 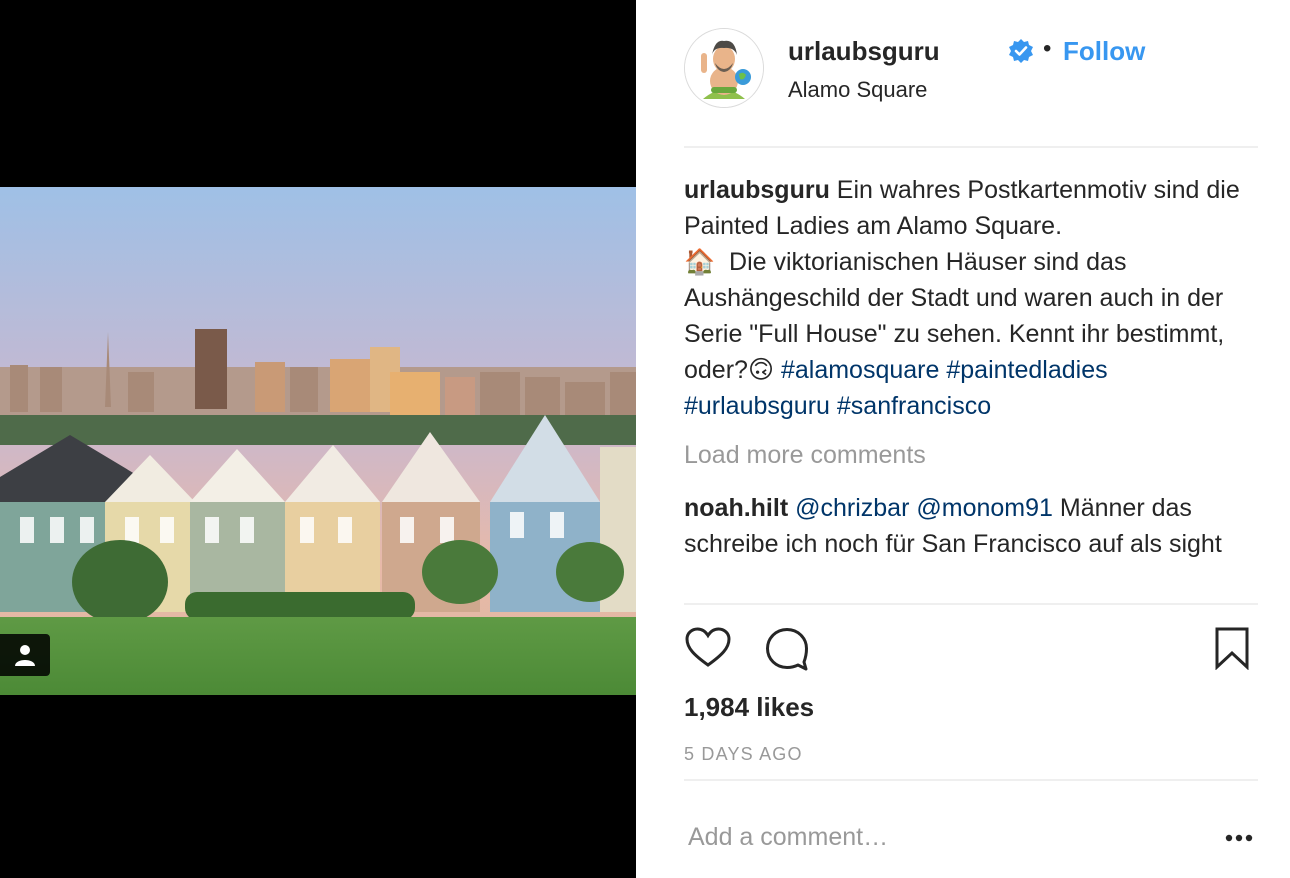 I want to click on bookmark-icon, so click(x=1232, y=648).